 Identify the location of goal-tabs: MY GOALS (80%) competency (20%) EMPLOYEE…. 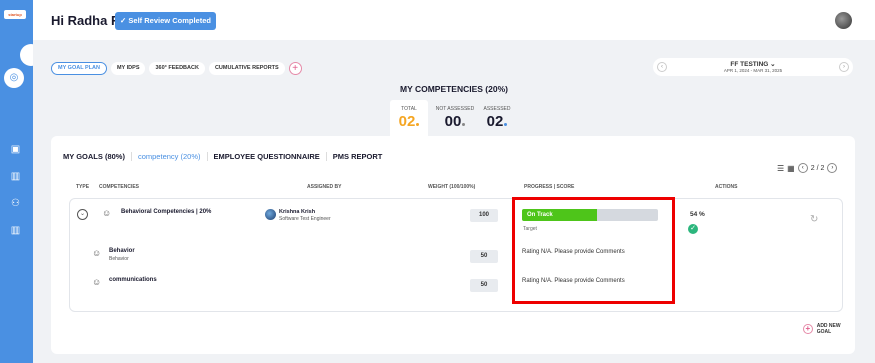
(225, 156).